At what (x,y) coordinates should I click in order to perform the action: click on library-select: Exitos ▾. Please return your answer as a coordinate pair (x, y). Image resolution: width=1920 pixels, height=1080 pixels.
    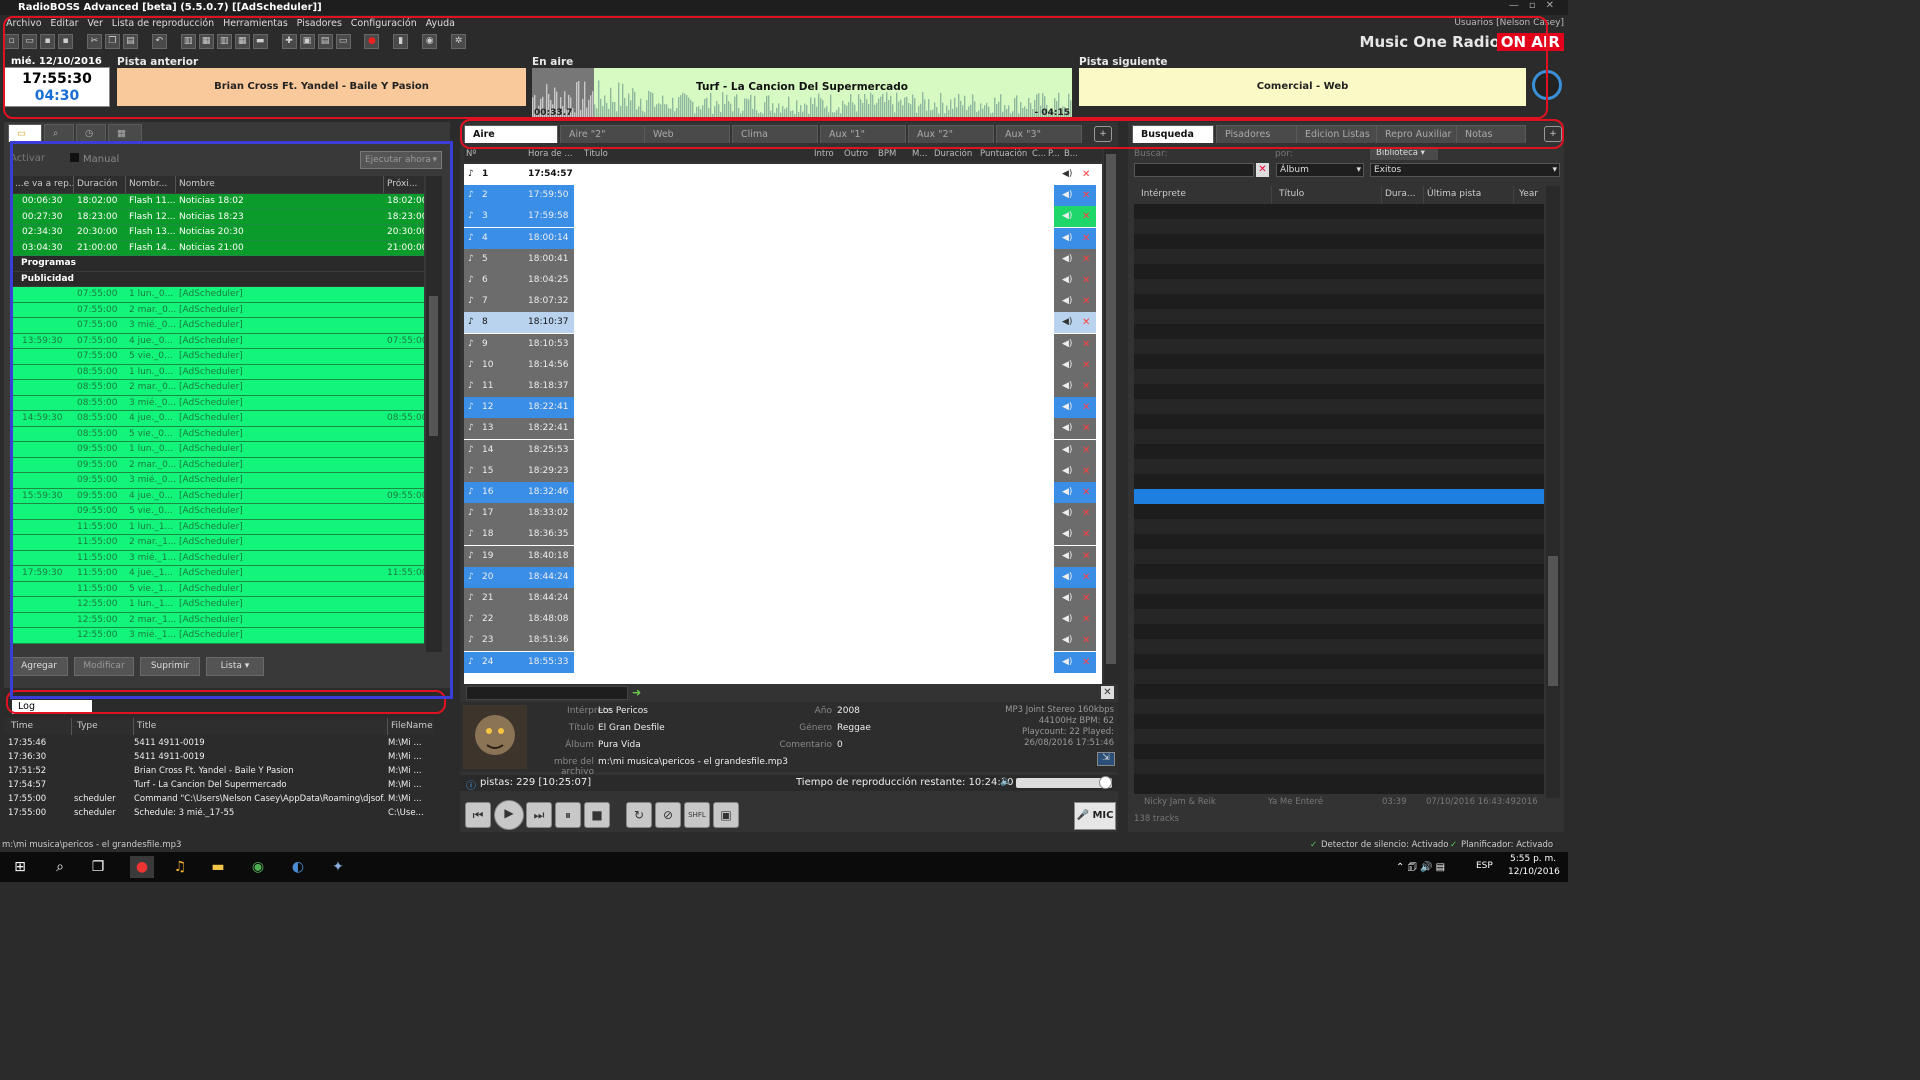
    Looking at the image, I should click on (1465, 170).